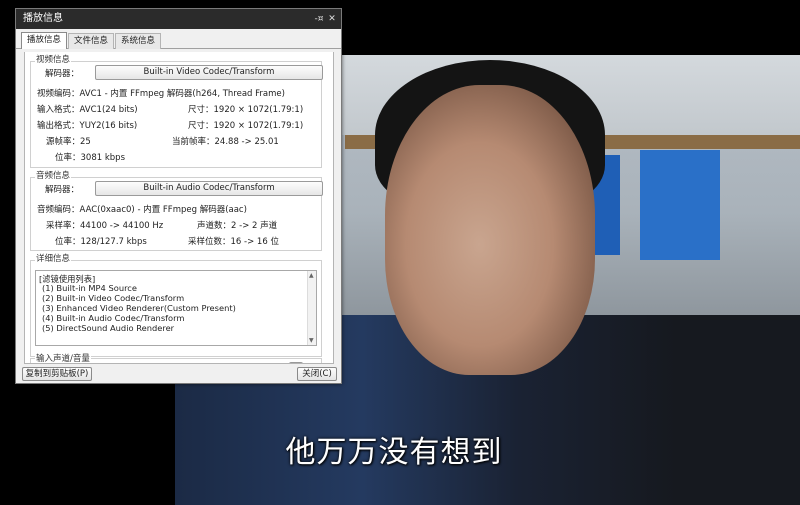 This screenshot has width=800, height=505. Describe the element at coordinates (58, 126) in the screenshot. I see `video-output-label: 输出格式：` at that location.